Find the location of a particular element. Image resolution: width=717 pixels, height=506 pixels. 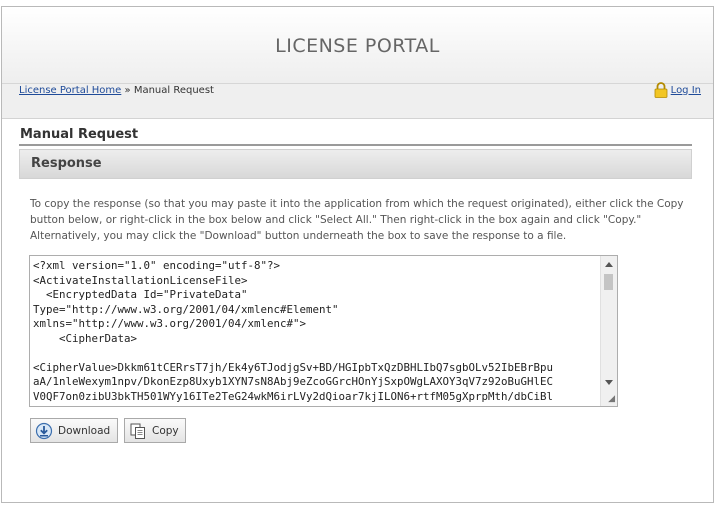

vertical-scrollbar is located at coordinates (608, 331).